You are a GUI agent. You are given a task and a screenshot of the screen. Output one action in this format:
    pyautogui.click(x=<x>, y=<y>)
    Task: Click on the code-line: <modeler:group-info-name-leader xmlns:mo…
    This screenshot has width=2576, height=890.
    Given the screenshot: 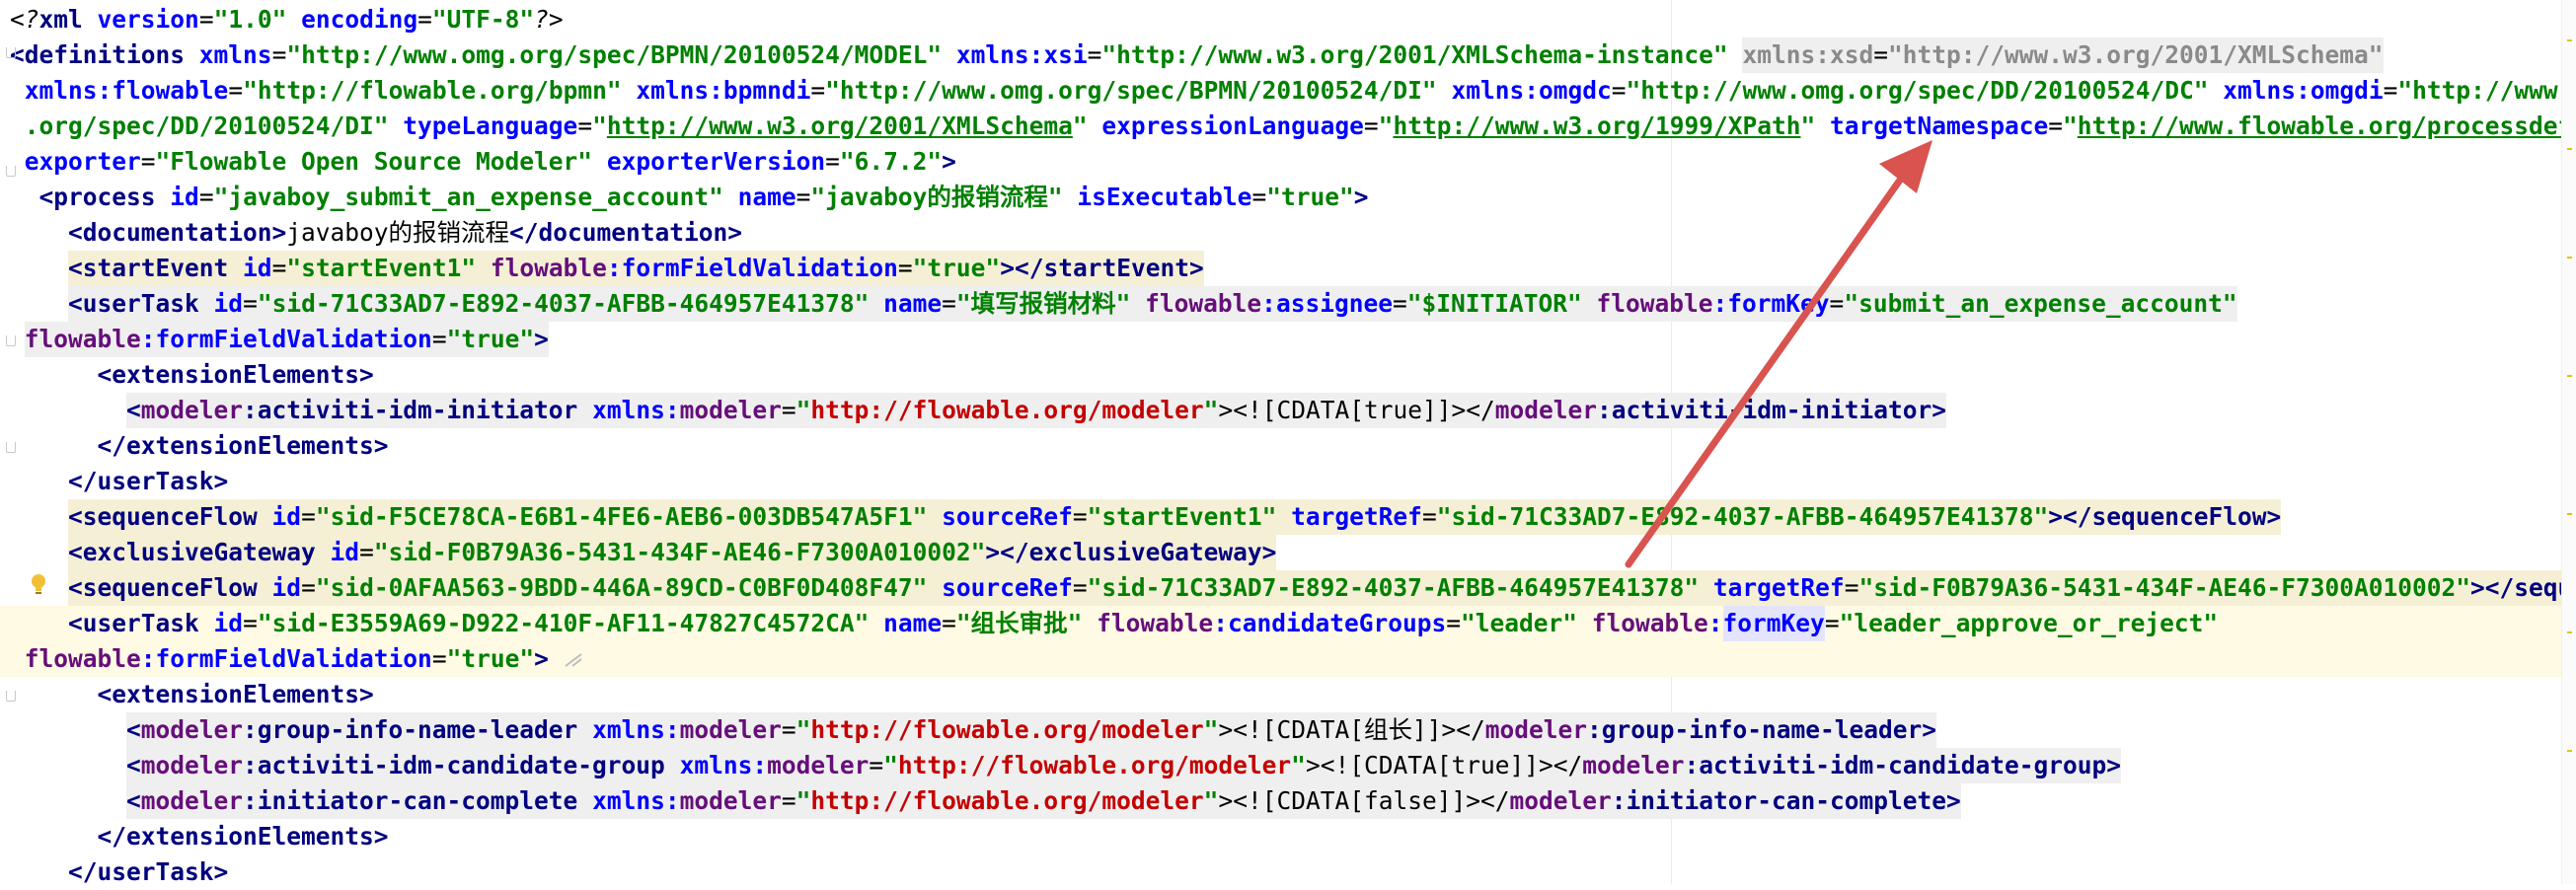 What is the action you would take?
    pyautogui.click(x=1286, y=730)
    